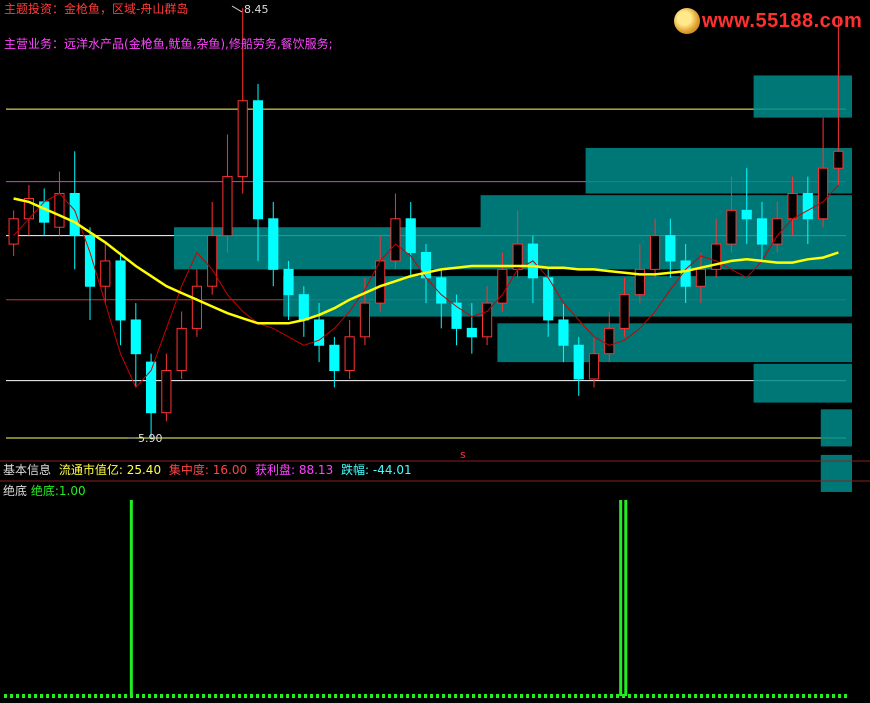 The height and width of the screenshot is (703, 870). I want to click on change-value: -44.01, so click(392, 470).